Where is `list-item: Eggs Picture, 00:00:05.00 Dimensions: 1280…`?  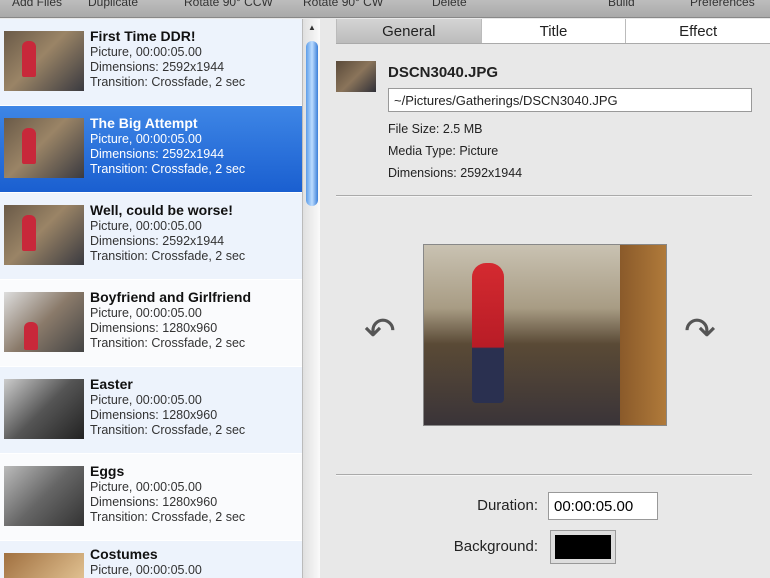 list-item: Eggs Picture, 00:00:05.00 Dimensions: 1280… is located at coordinates (151, 497).